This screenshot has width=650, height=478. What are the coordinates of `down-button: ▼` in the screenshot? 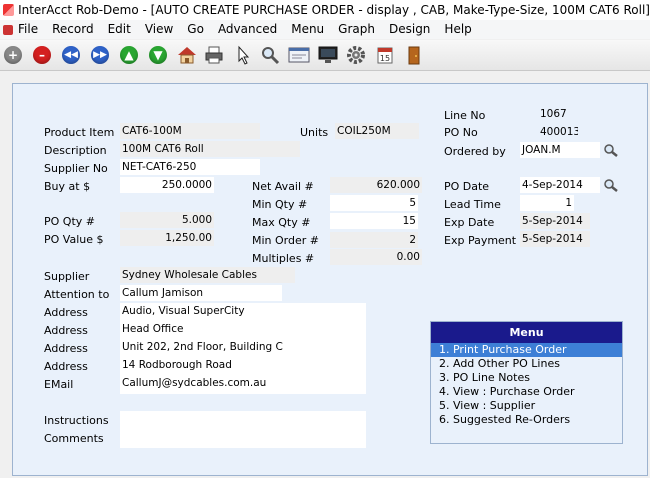 It's located at (158, 55).